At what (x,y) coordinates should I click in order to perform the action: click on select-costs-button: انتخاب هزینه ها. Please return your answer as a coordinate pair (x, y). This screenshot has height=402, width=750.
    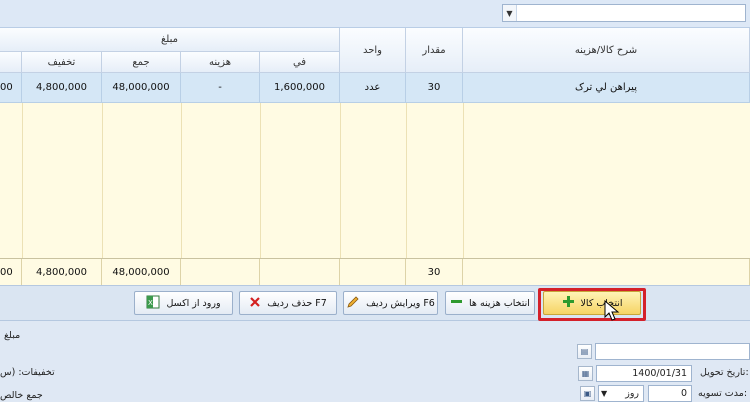
    Looking at the image, I should click on (490, 303).